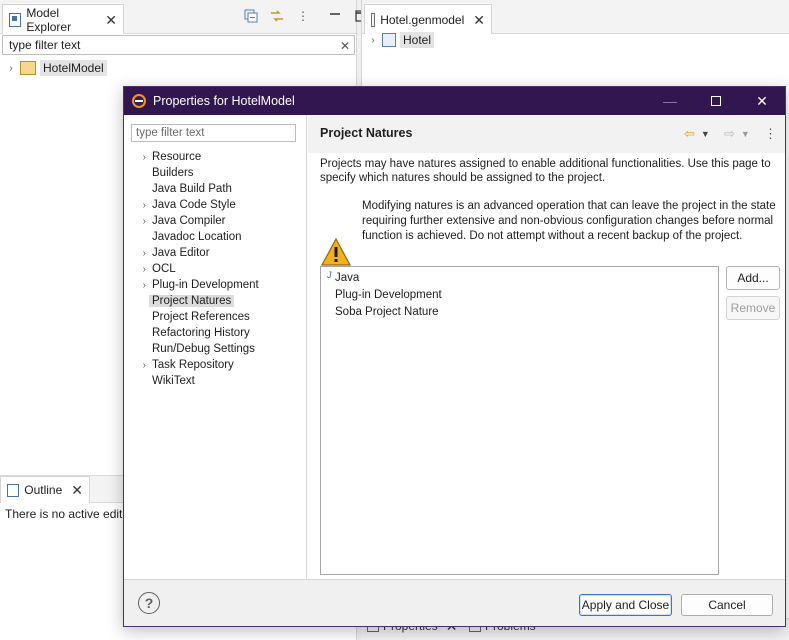 This screenshot has width=789, height=640. I want to click on nav-filter-input: type filter text, so click(213, 133).